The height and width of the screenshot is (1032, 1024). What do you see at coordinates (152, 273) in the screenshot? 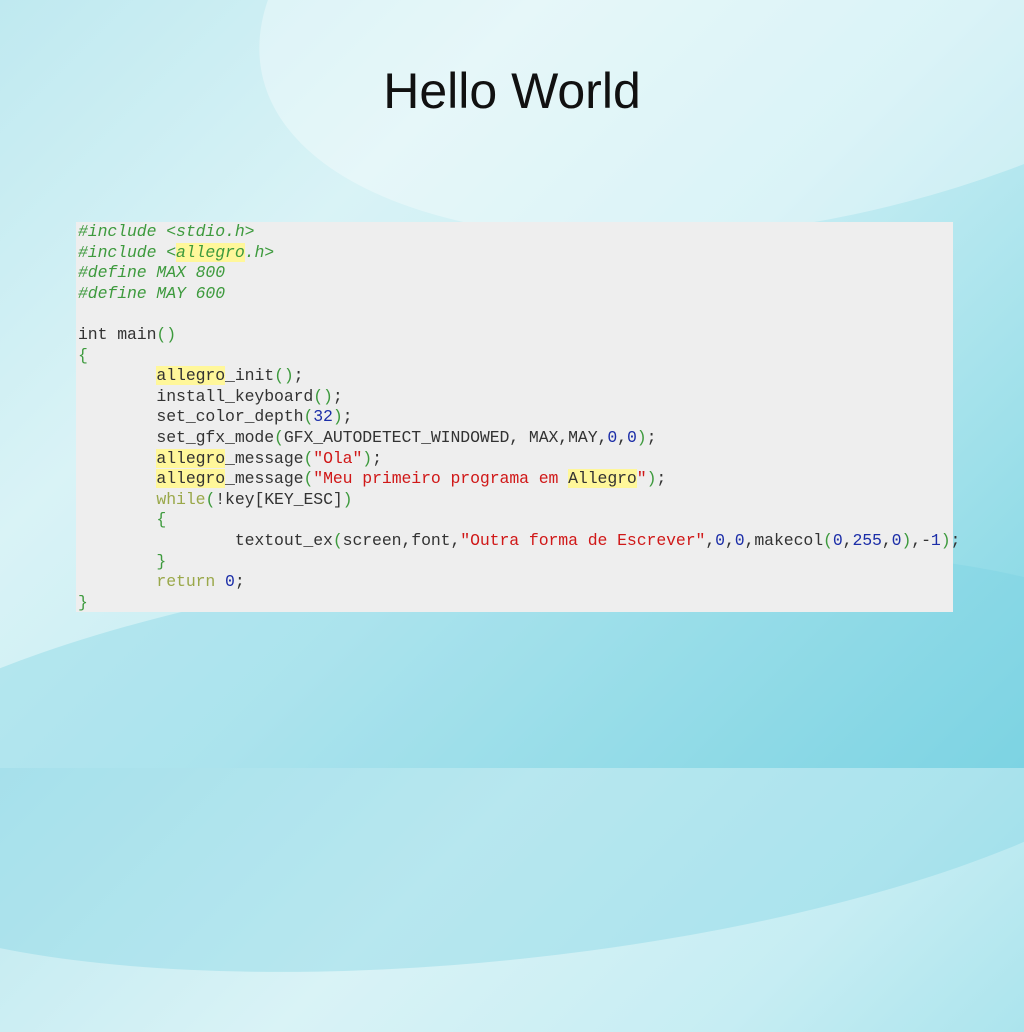
I see `code-token: #define MAX 800` at bounding box center [152, 273].